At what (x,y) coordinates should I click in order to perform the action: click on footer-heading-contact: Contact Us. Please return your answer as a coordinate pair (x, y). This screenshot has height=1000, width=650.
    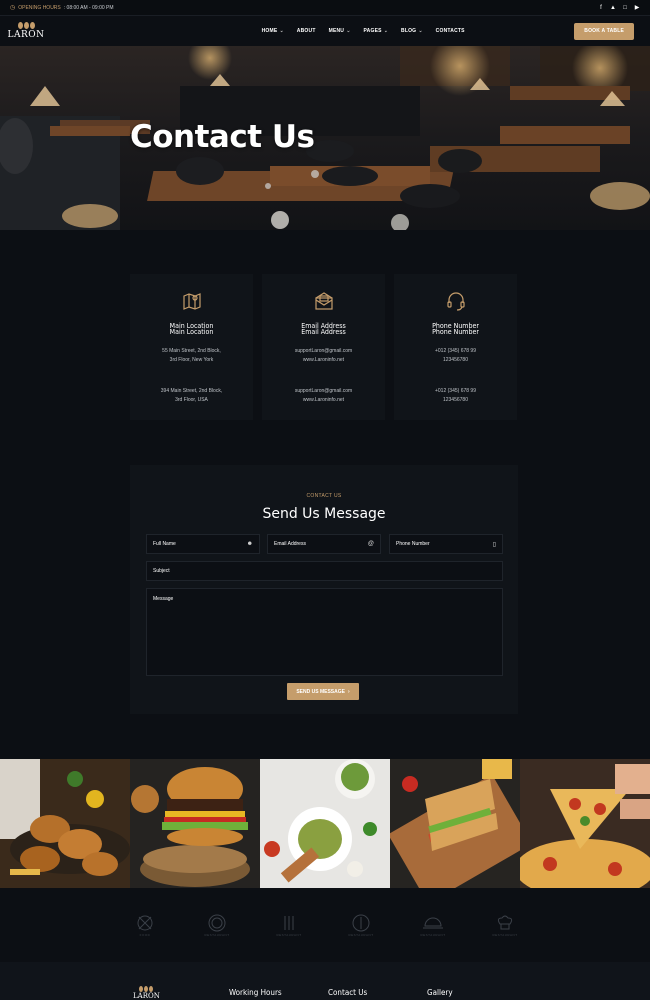
    Looking at the image, I should click on (348, 992).